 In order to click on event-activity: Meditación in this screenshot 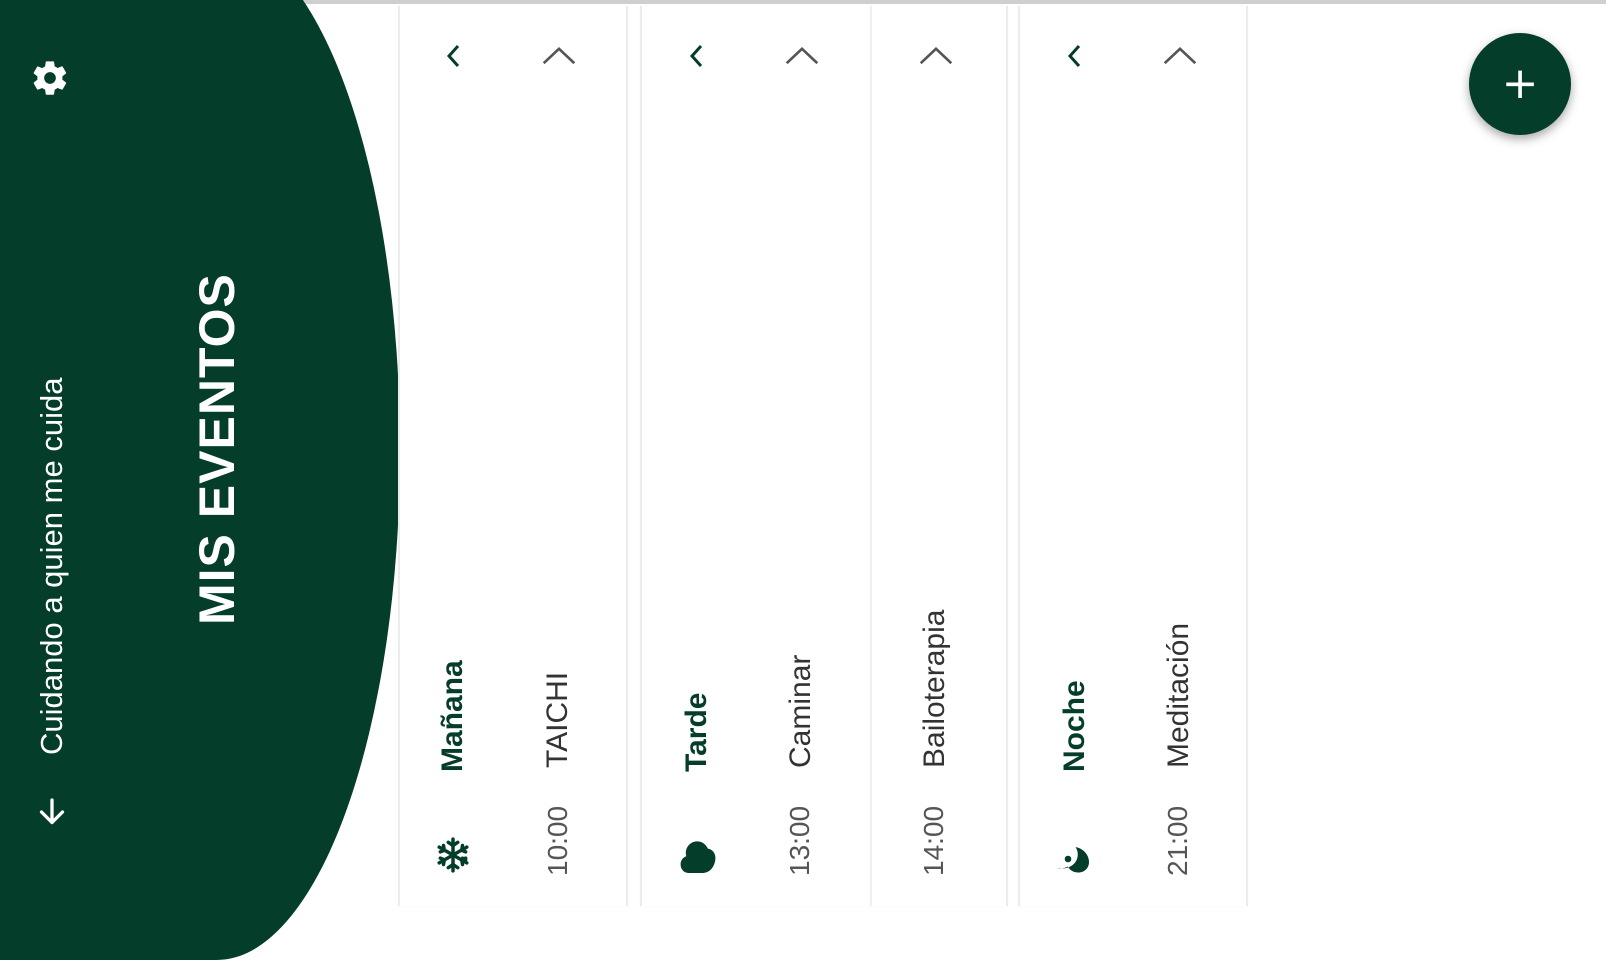, I will do `click(1178, 695)`.